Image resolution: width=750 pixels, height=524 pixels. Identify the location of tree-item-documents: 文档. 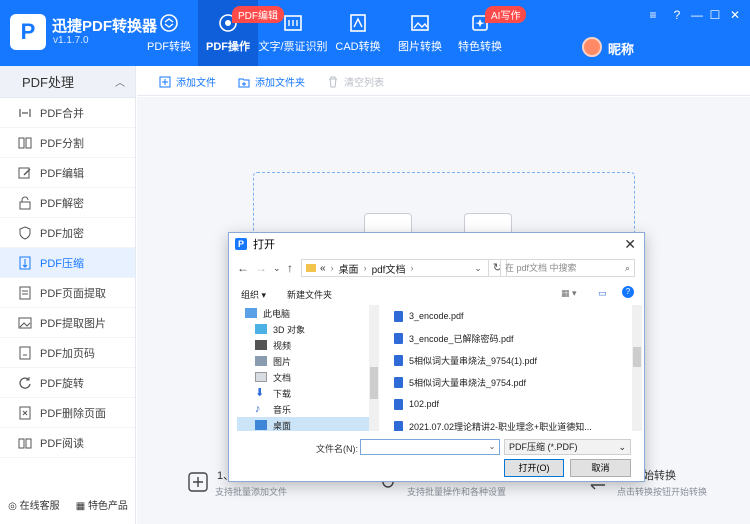
(308, 377).